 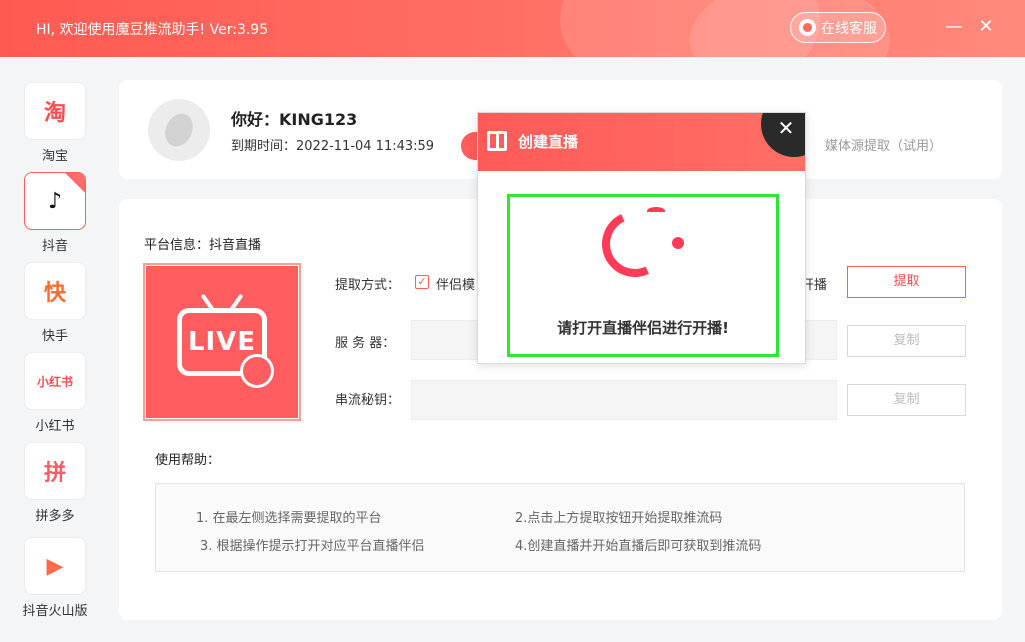 What do you see at coordinates (152, 30) in the screenshot?
I see `app-title: HI, 欢迎使用魔豆推流助手! Ver:3.95` at bounding box center [152, 30].